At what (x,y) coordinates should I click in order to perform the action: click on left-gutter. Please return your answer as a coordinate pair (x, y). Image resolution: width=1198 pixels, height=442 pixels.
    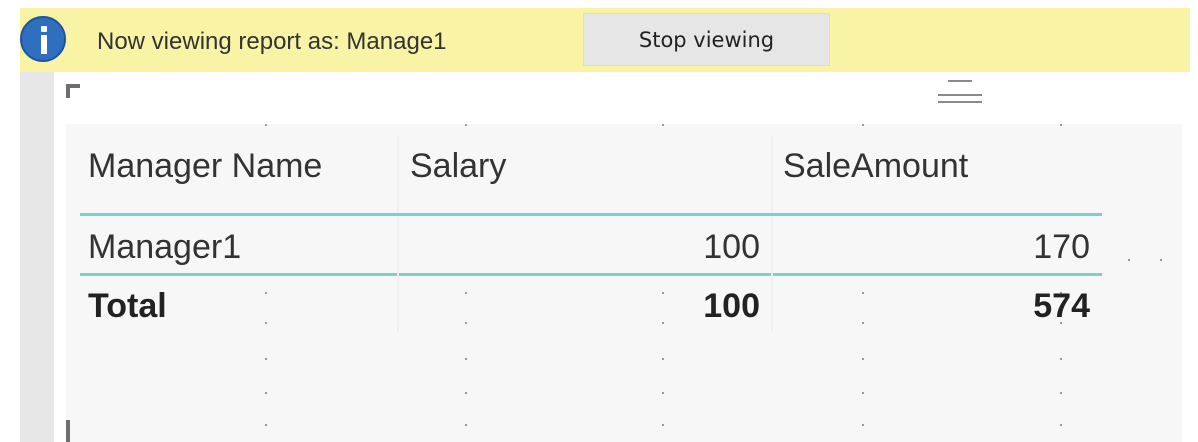
    Looking at the image, I should click on (37, 257).